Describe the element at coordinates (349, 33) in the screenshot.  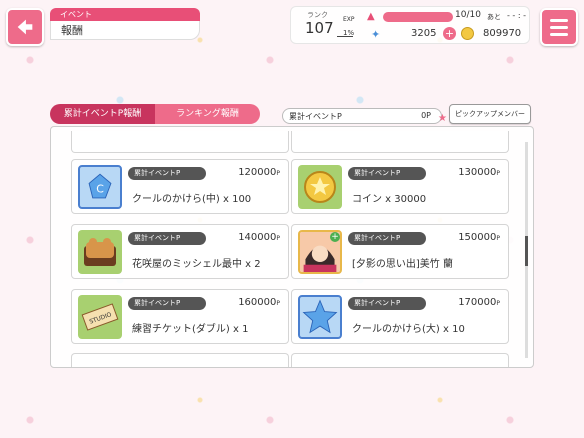
I see `exp-percent: 1%` at that location.